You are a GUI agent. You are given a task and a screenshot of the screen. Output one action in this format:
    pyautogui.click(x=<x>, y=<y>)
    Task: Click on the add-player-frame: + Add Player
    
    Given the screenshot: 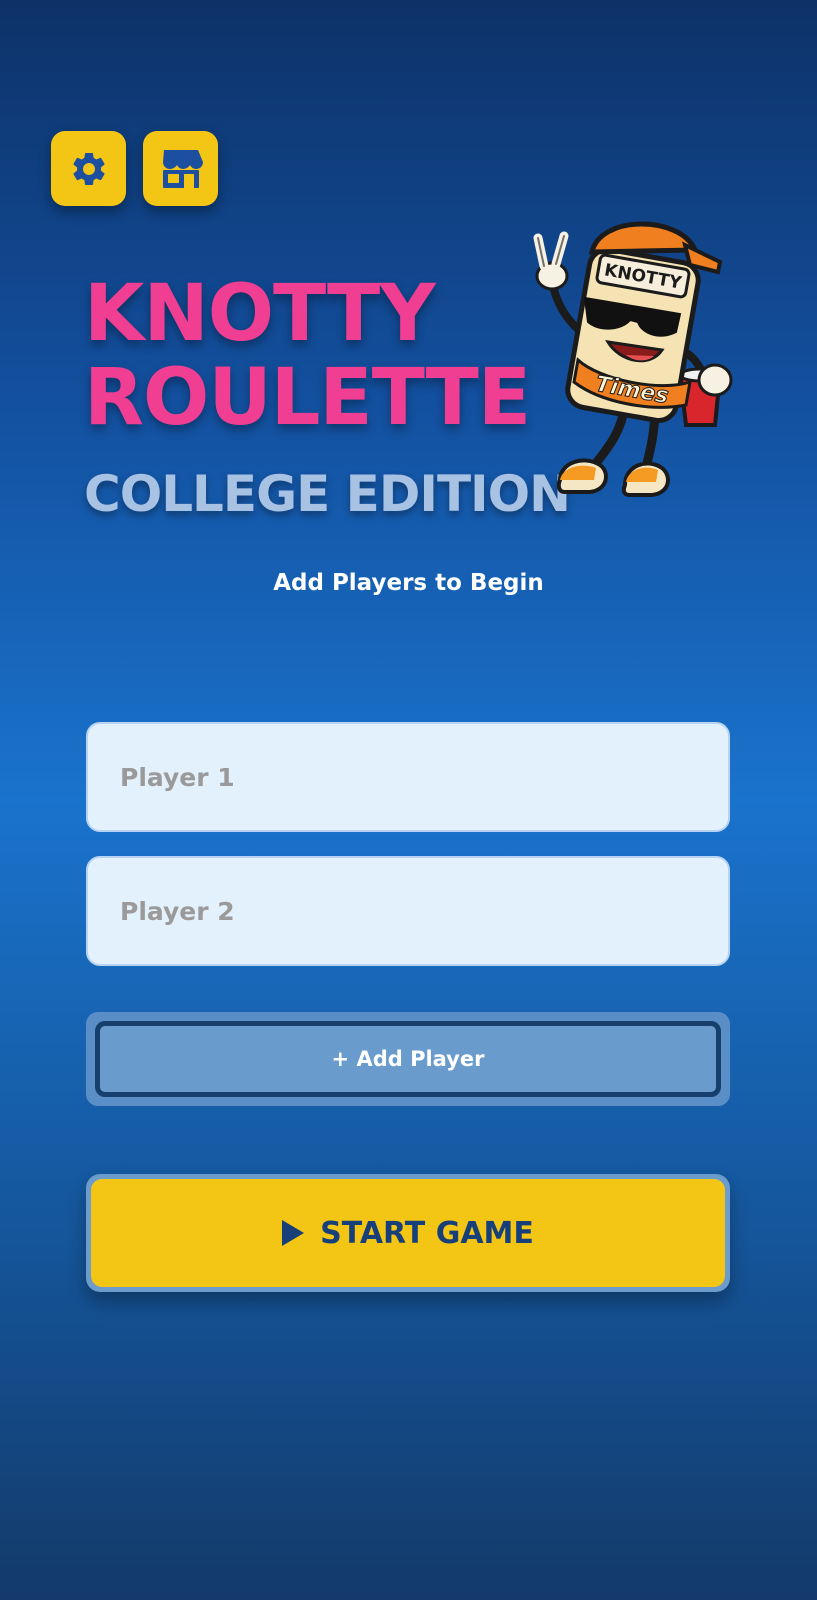 What is the action you would take?
    pyautogui.click(x=408, y=1059)
    